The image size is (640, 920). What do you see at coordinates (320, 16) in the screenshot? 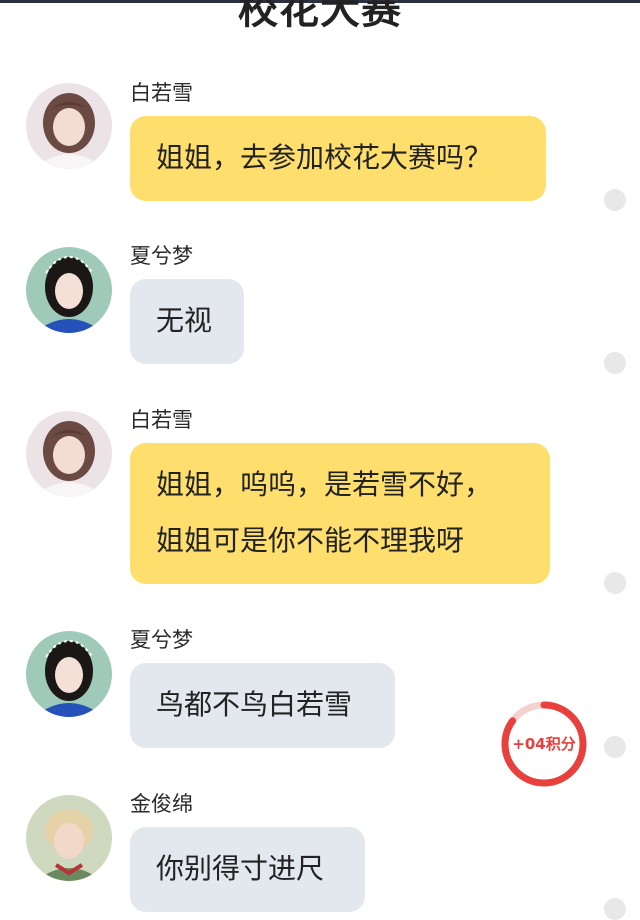
I see `page-title: 校花大赛` at bounding box center [320, 16].